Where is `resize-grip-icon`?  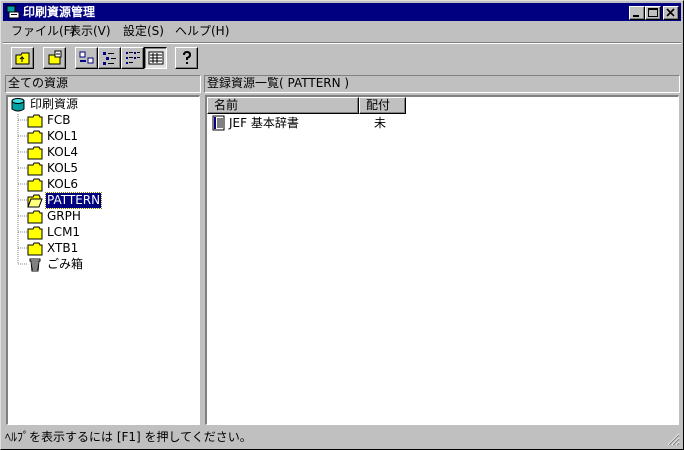 resize-grip-icon is located at coordinates (673, 439).